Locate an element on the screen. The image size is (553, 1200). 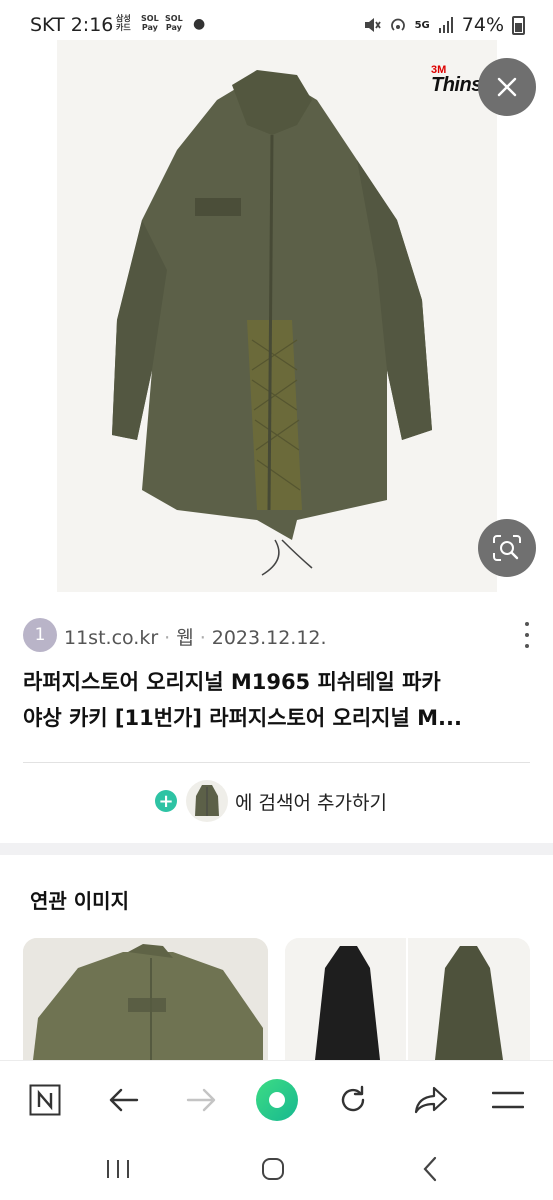
system-nav-bar is located at coordinates (276, 1169).